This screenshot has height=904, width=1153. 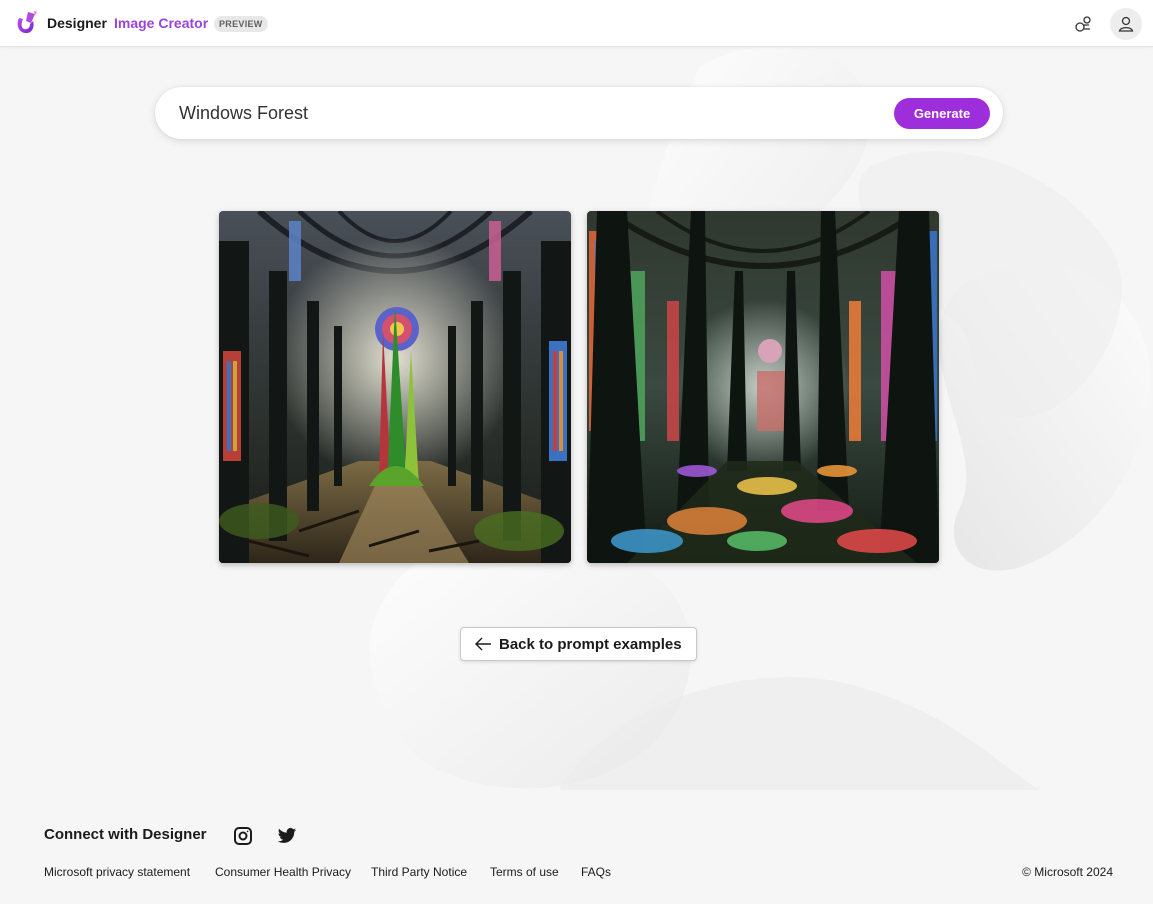 I want to click on rewards-button, so click(x=1083, y=24).